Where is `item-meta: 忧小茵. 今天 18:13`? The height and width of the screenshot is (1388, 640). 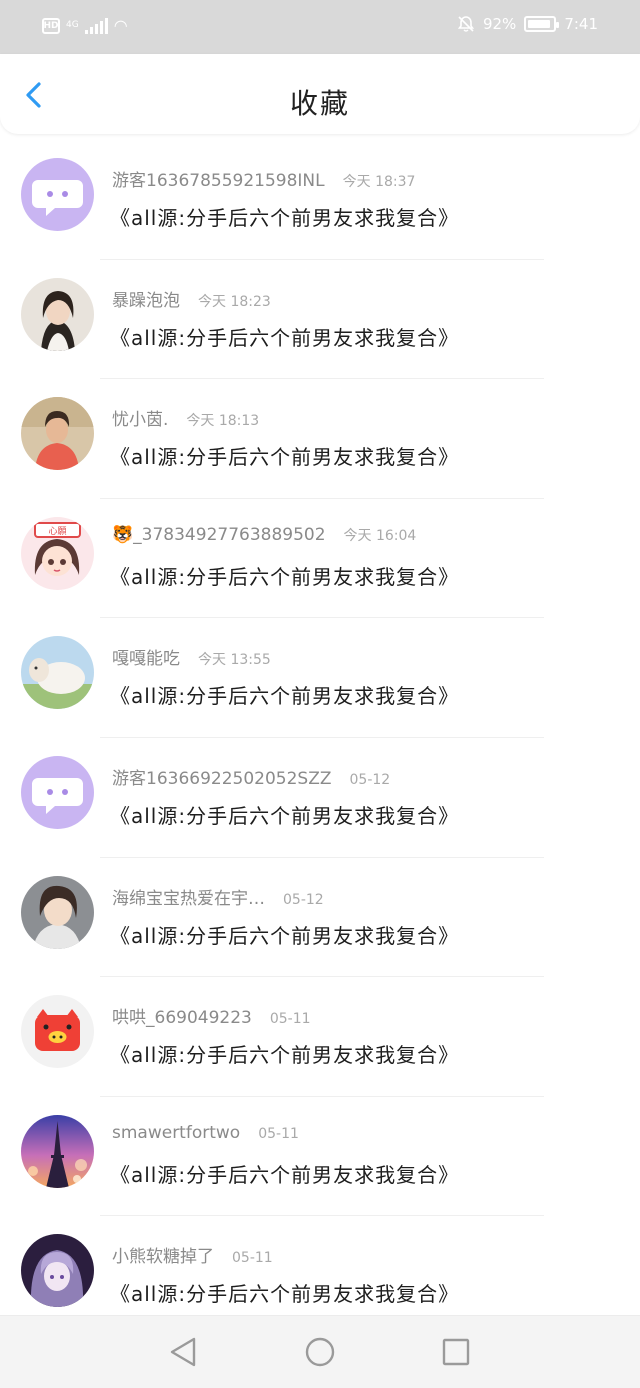
item-meta: 忧小茵. 今天 18:13 is located at coordinates (185, 417).